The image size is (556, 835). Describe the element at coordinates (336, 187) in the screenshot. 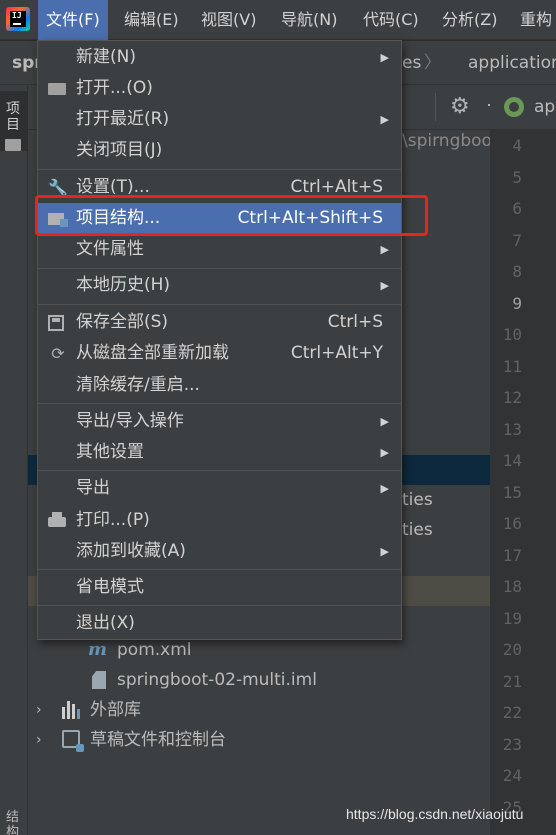

I see `menu-item-shortcut: Ctrl+Alt+S` at that location.